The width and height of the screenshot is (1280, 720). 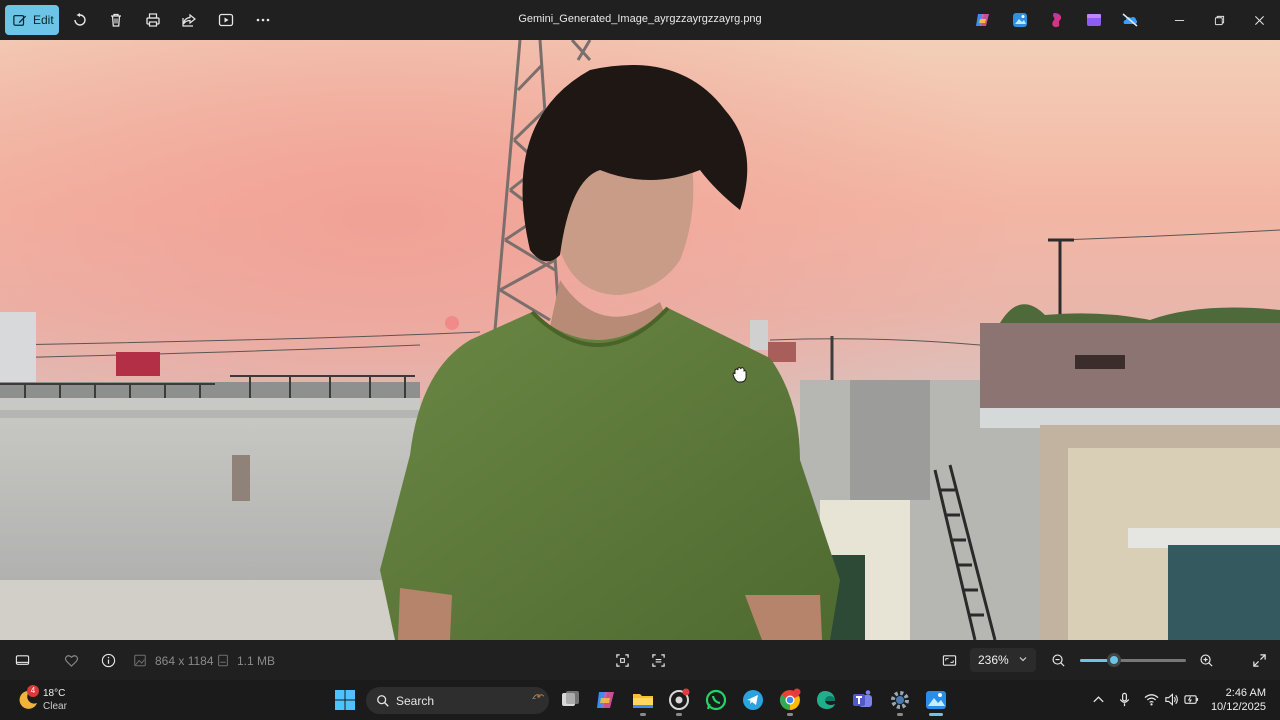 What do you see at coordinates (1113, 660) in the screenshot?
I see `zoom-slider-thumb` at bounding box center [1113, 660].